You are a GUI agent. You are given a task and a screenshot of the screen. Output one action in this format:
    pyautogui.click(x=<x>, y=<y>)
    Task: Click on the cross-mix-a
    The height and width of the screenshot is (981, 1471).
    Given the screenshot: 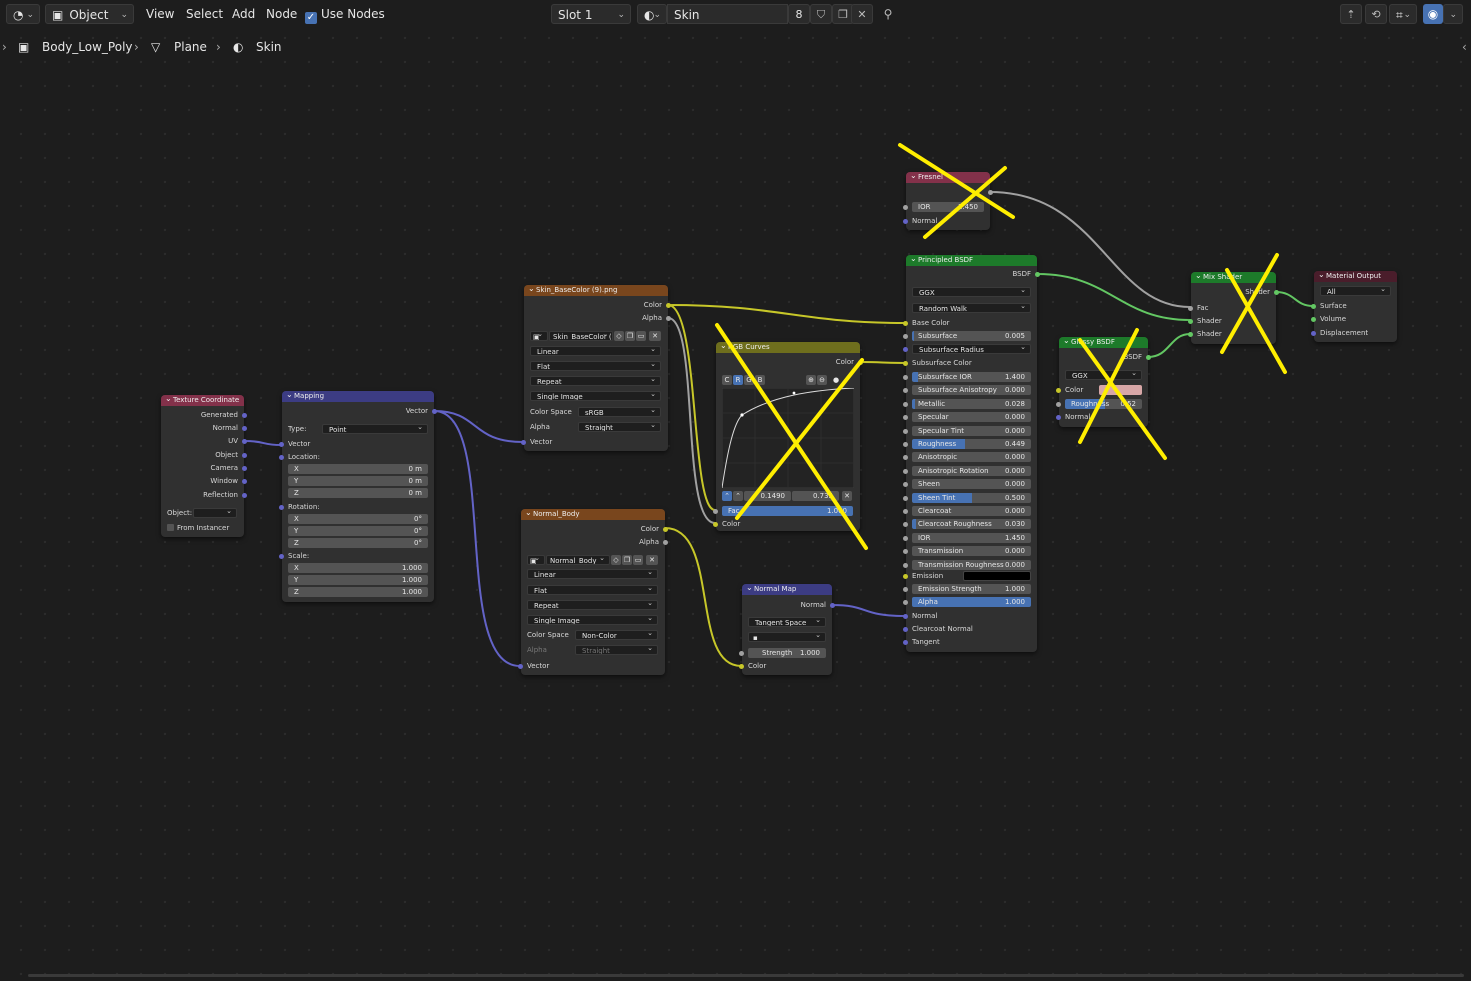 What is the action you would take?
    pyautogui.click(x=1256, y=321)
    